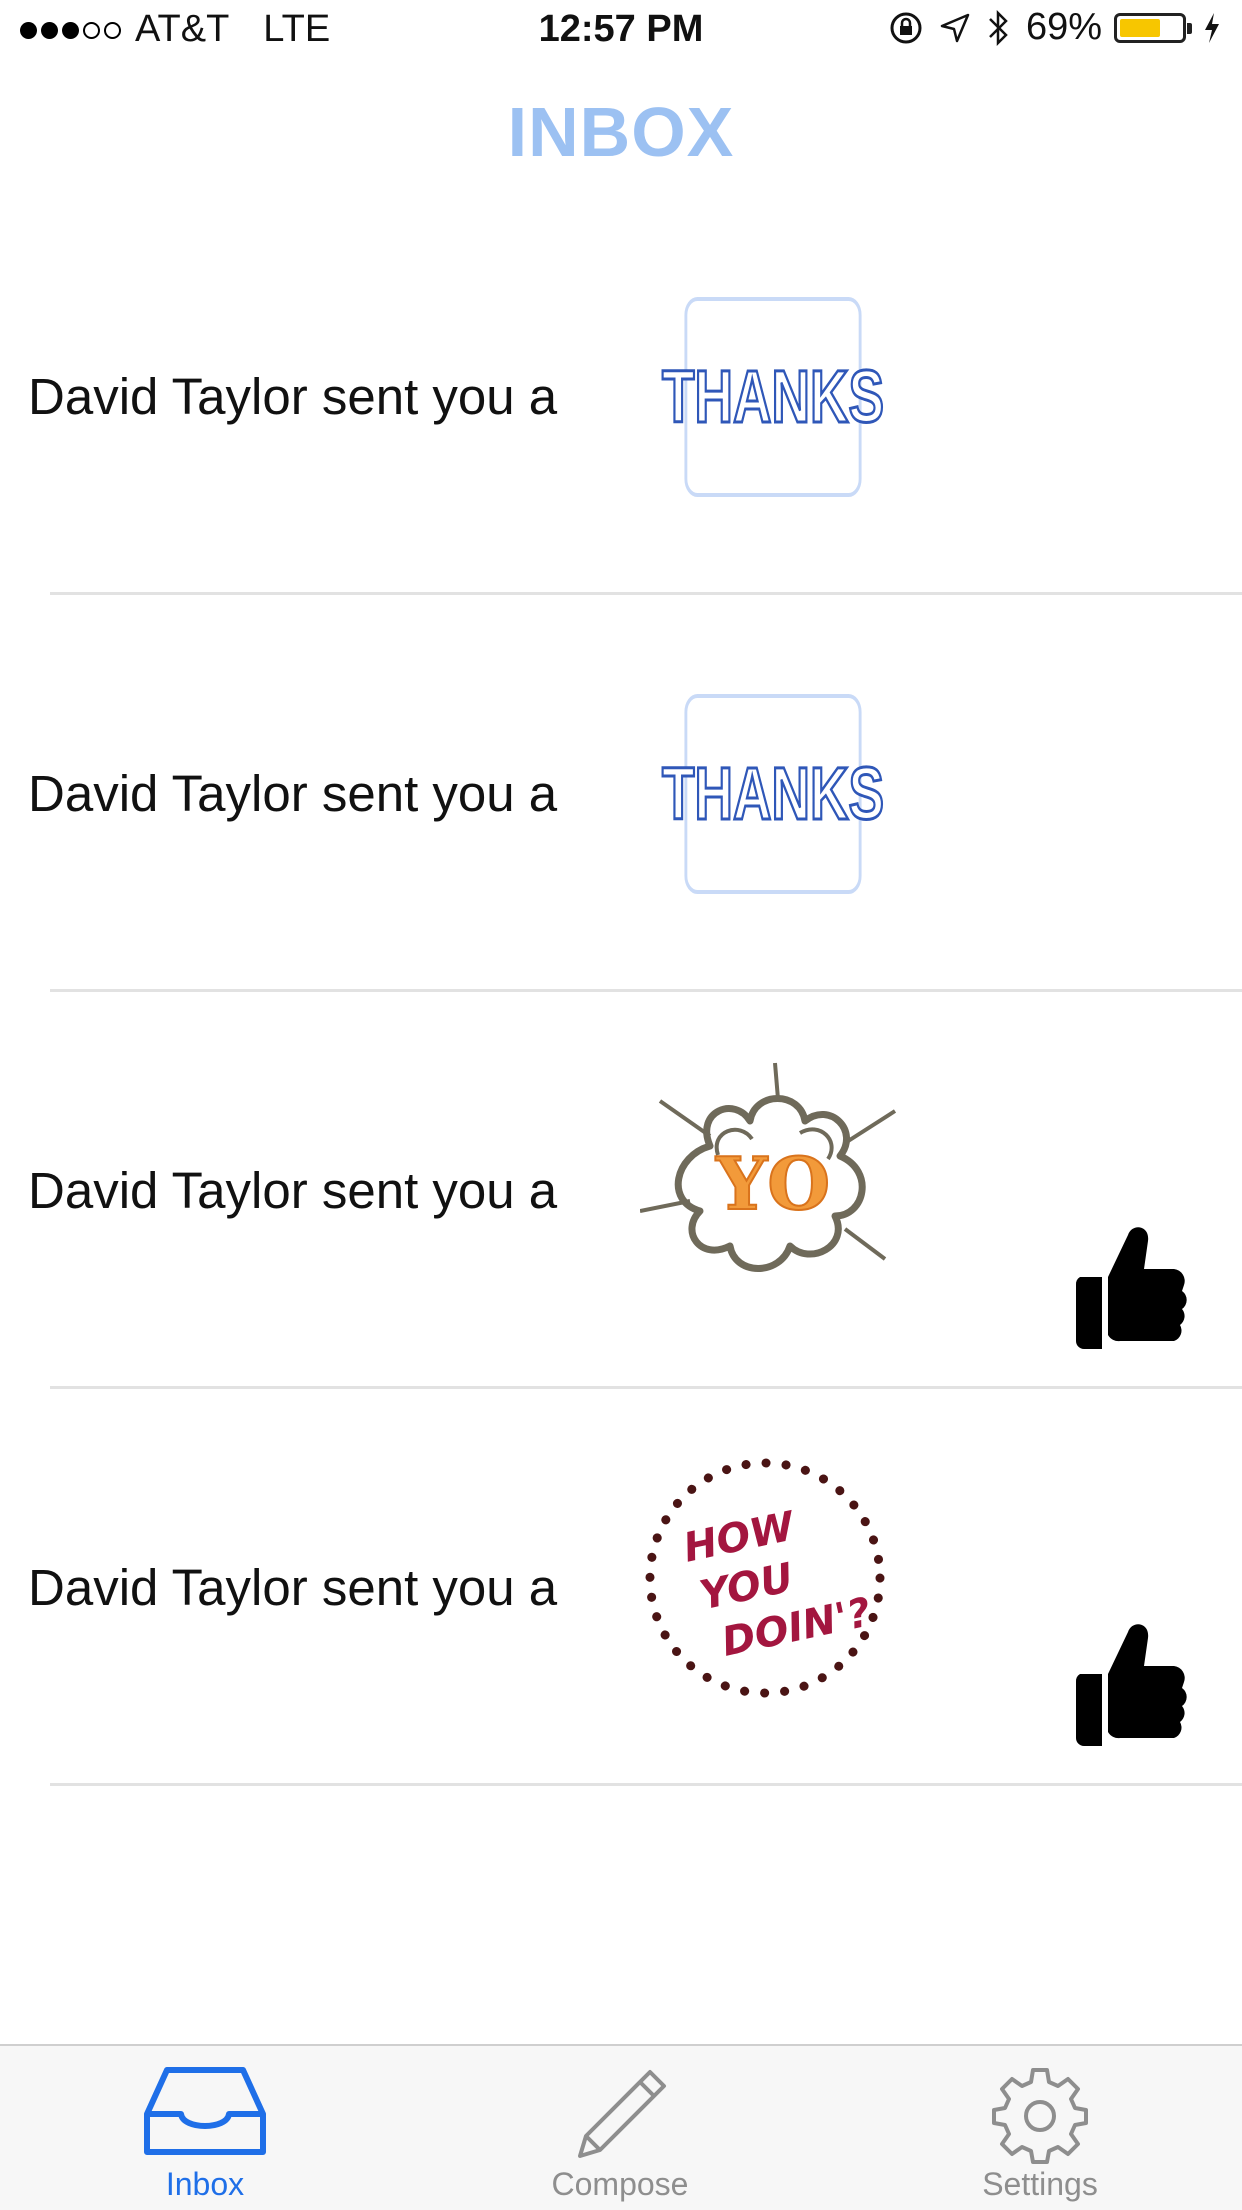  I want to click on tab-inbox: Inbox, so click(205, 2128).